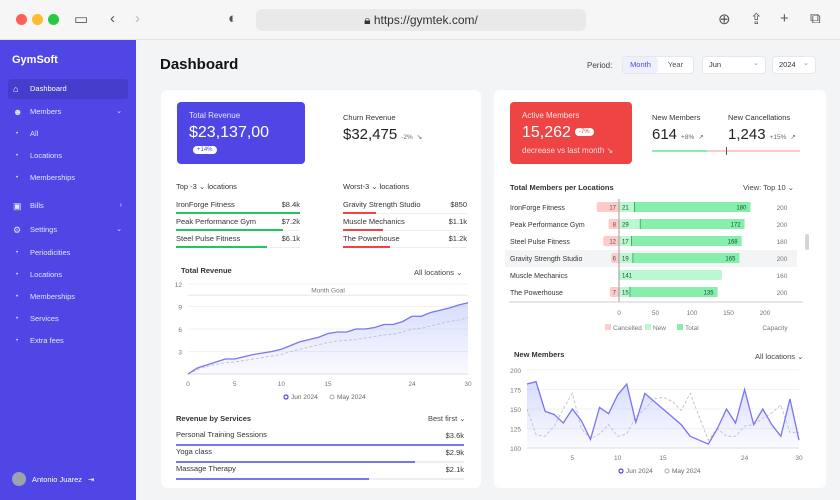 Image resolution: width=840 pixels, height=500 pixels. I want to click on new-value: 17, so click(625, 243).